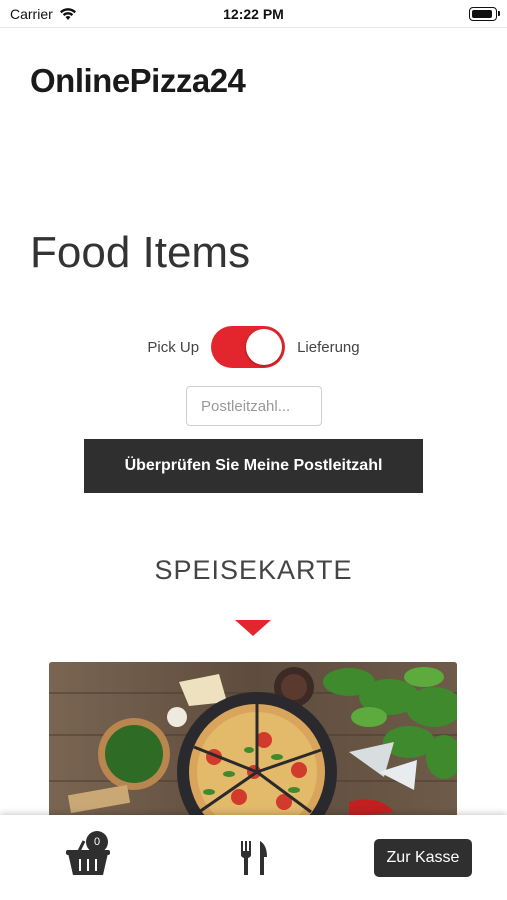 This screenshot has height=900, width=507. Describe the element at coordinates (484, 14) in the screenshot. I see `battery-icon` at that location.